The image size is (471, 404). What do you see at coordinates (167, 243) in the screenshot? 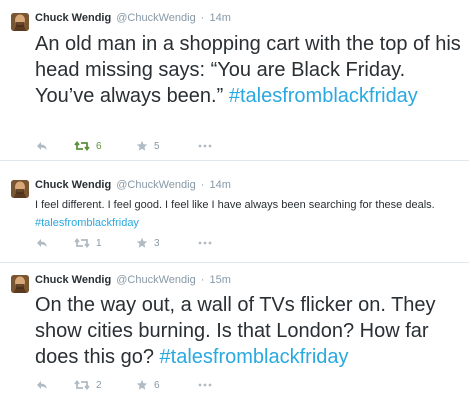
I see `favorite-button: 3` at bounding box center [167, 243].